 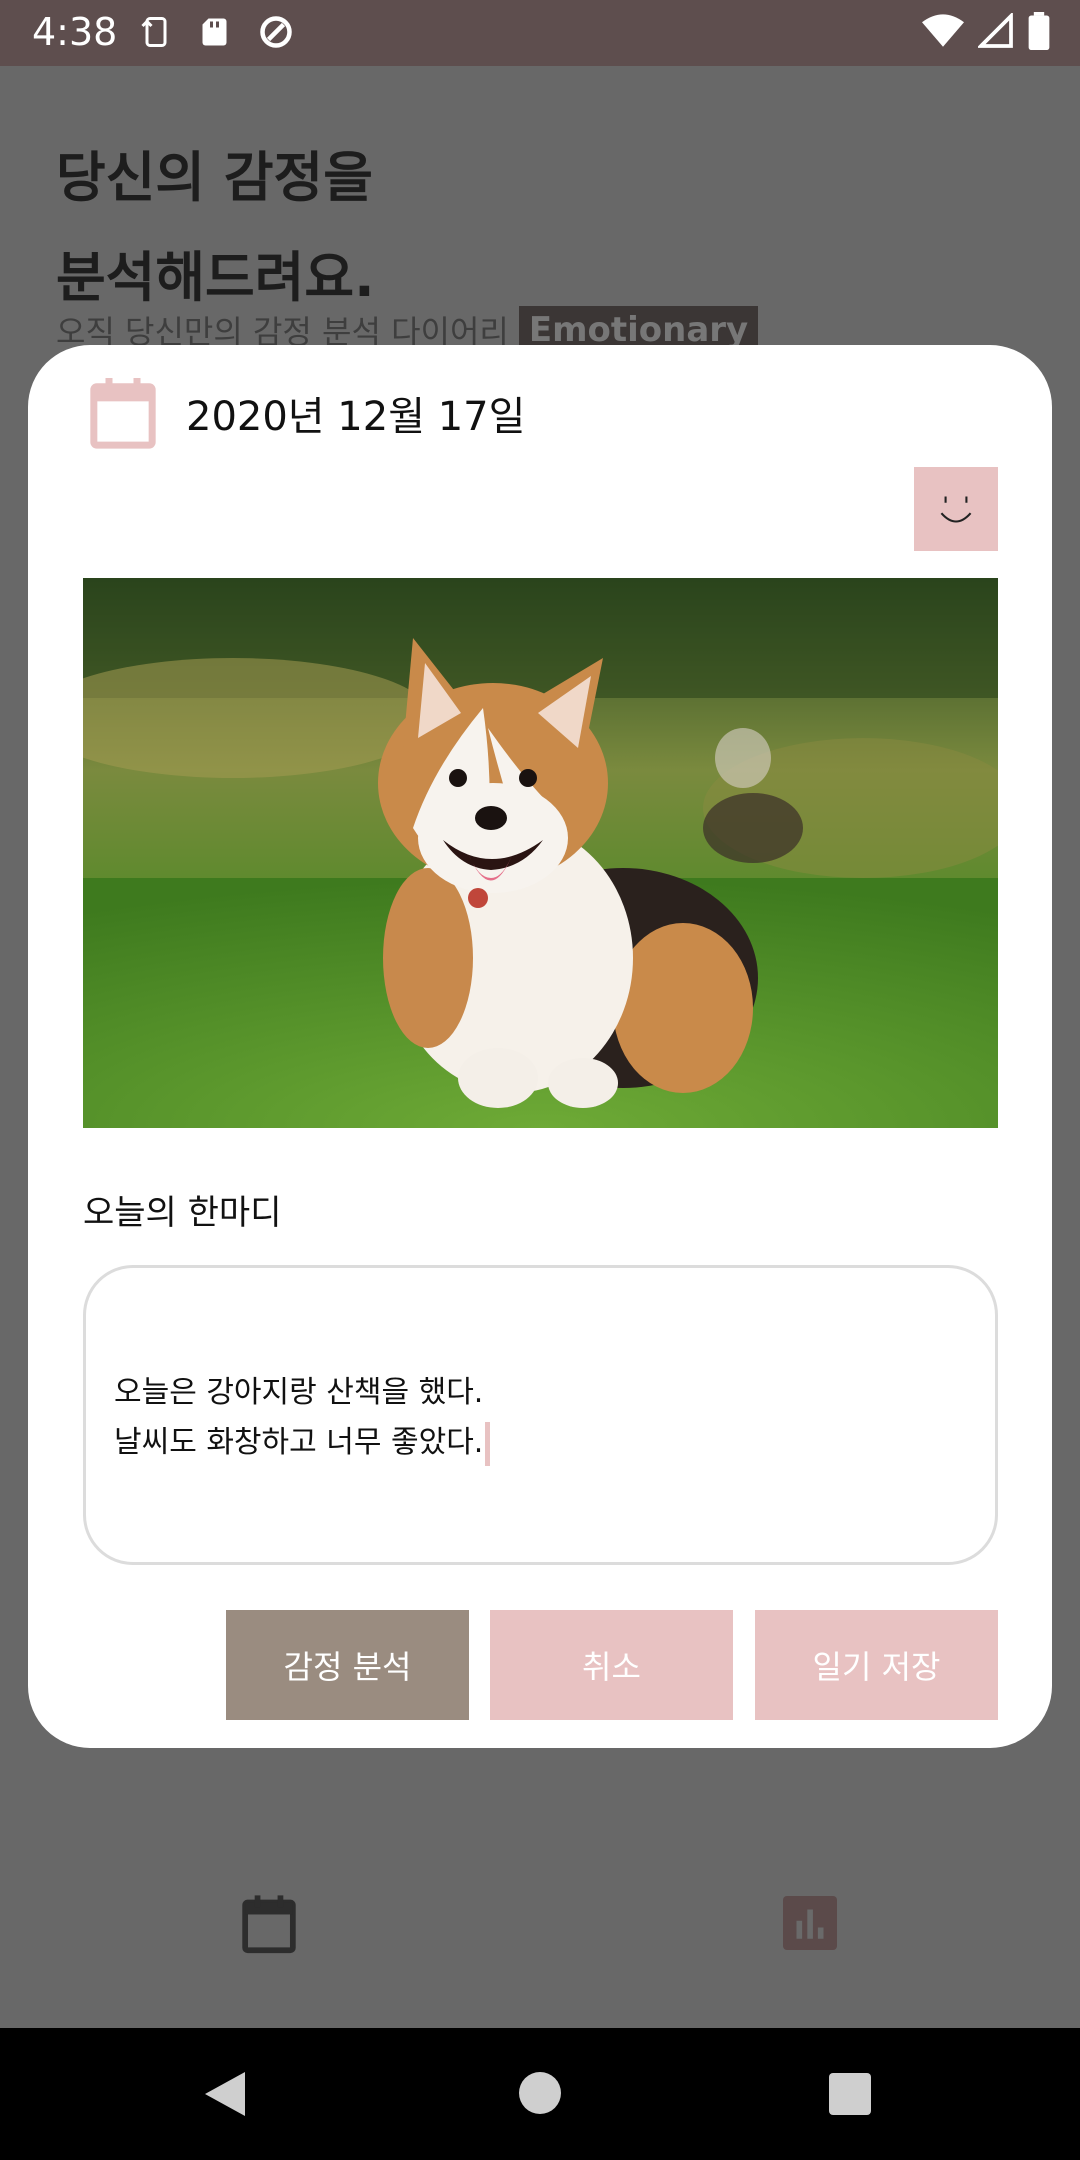 I want to click on analyze-emotion-button: 감정 분석, so click(x=347, y=1665).